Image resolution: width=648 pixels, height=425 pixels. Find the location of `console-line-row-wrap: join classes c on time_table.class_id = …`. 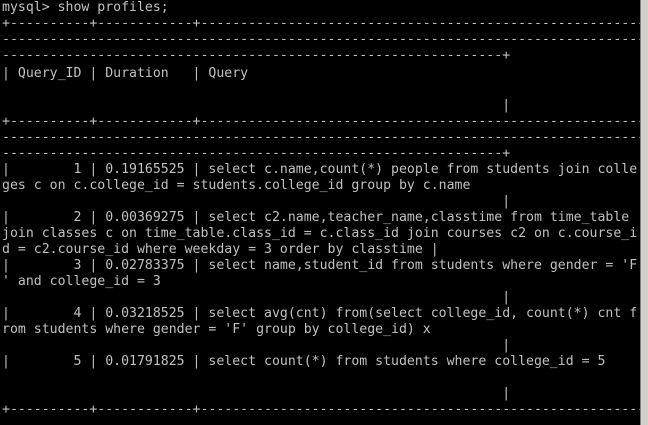

console-line-row-wrap: join classes c on time_table.class_id = … is located at coordinates (320, 233).